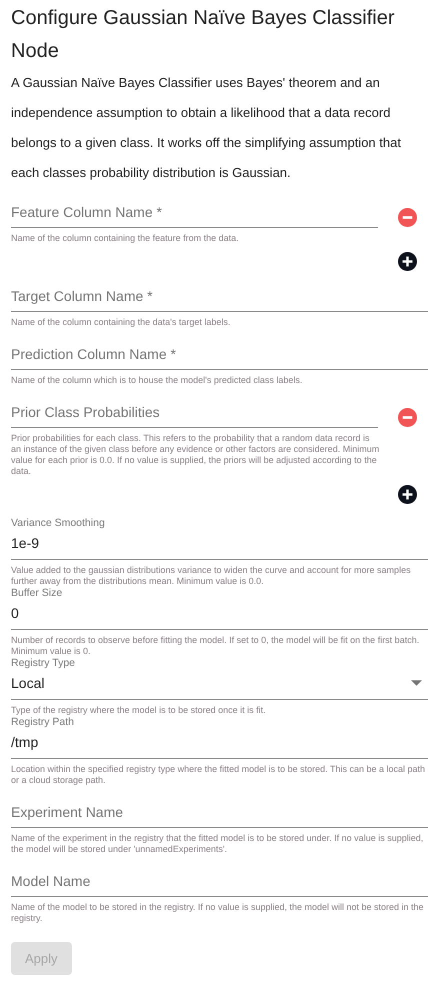  I want to click on field-label: Registry Type, so click(43, 663).